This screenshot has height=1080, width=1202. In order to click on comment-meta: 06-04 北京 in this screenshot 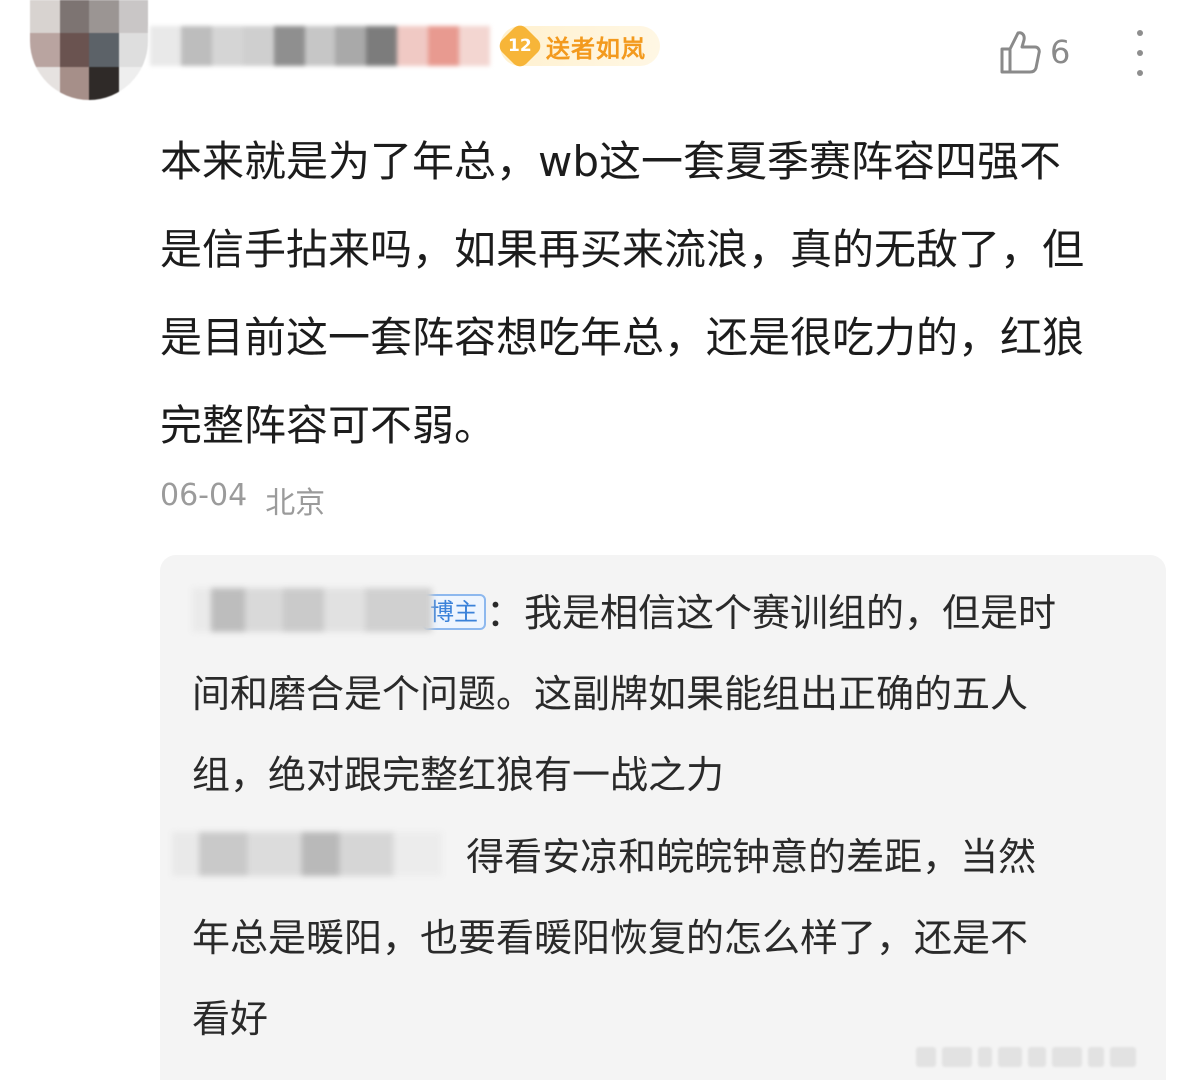, I will do `click(242, 500)`.